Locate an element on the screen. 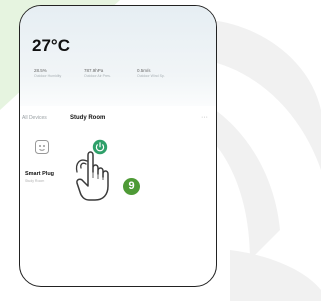 The width and height of the screenshot is (321, 301). device-status: Study Room is located at coordinates (35, 181).